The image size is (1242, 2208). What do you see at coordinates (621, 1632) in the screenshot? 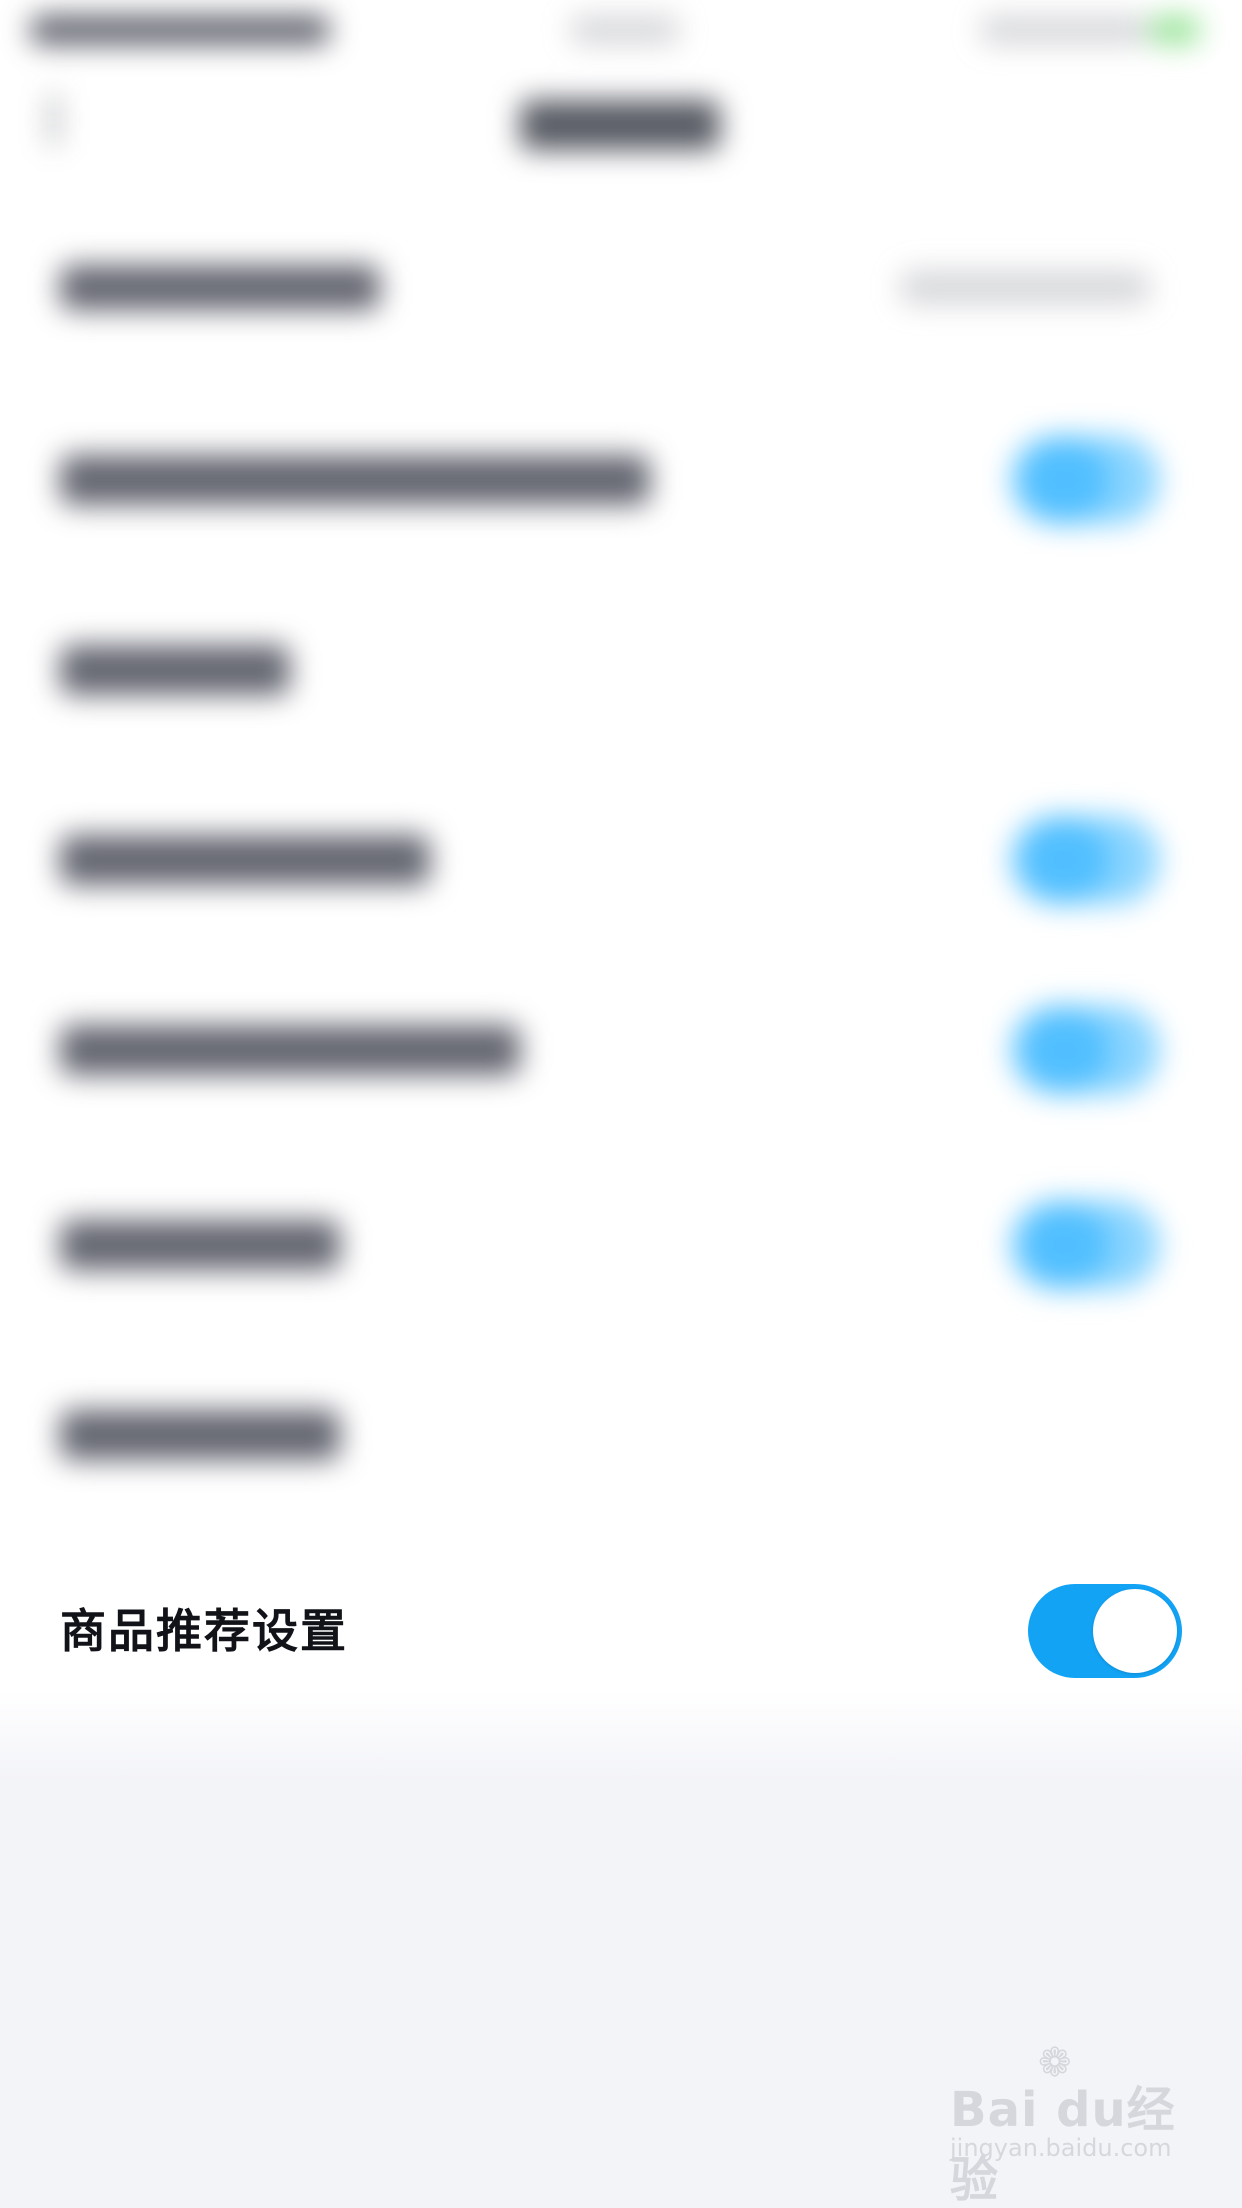
I see `product-recommendation-row: 商品推荐设置` at bounding box center [621, 1632].